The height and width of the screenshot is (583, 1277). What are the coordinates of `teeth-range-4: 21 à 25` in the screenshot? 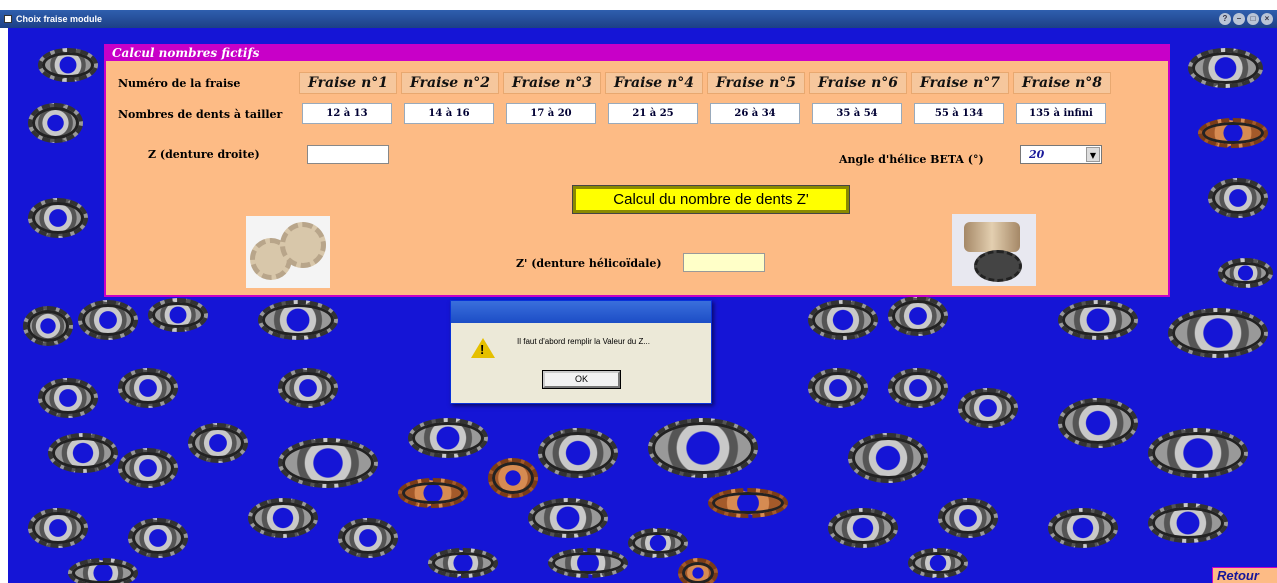 It's located at (653, 113).